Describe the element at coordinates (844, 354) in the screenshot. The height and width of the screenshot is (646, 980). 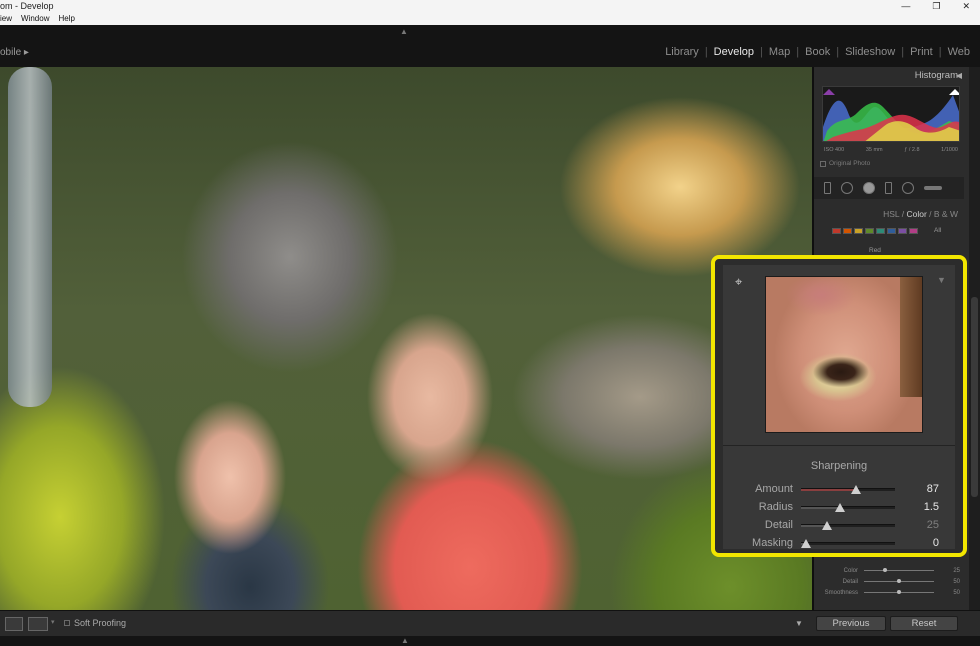
I see `detail-preview-image` at that location.